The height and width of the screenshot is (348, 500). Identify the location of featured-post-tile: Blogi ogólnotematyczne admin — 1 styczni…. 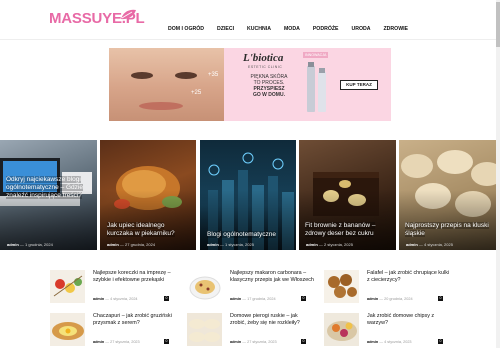
(248, 195).